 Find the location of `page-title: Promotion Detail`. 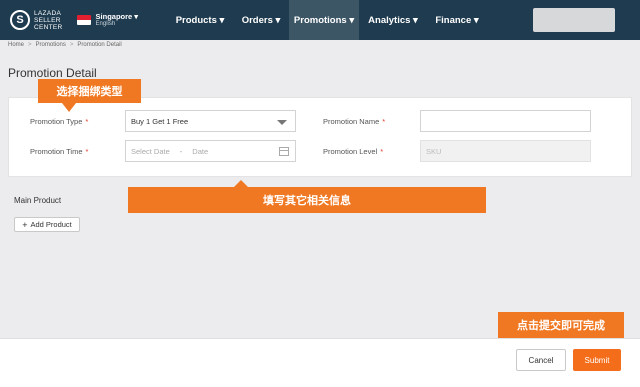

page-title: Promotion Detail is located at coordinates (52, 73).